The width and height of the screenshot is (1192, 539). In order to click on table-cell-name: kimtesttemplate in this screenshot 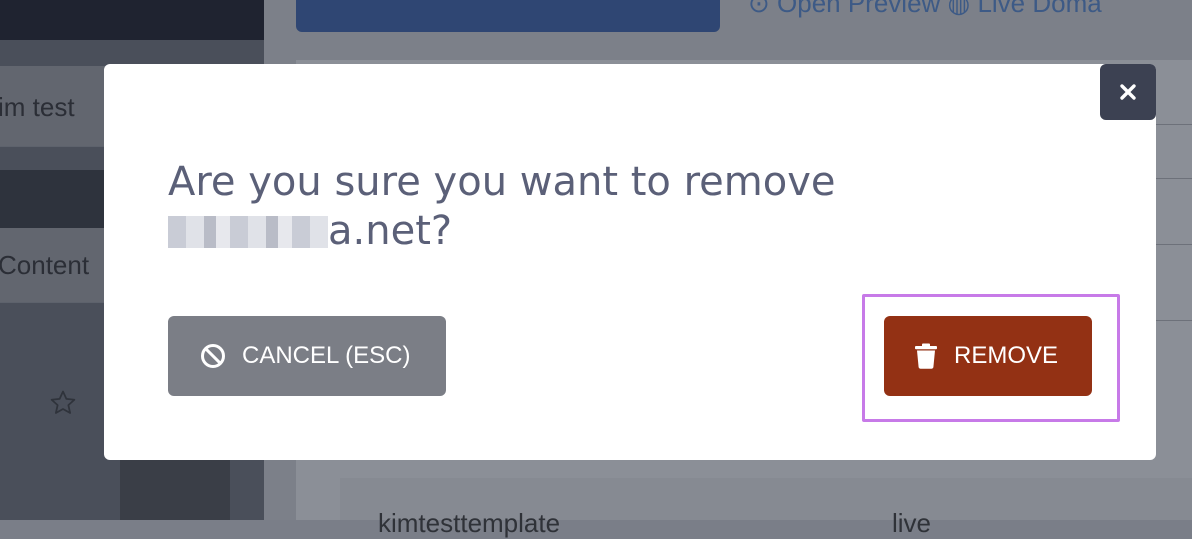, I will do `click(469, 523)`.